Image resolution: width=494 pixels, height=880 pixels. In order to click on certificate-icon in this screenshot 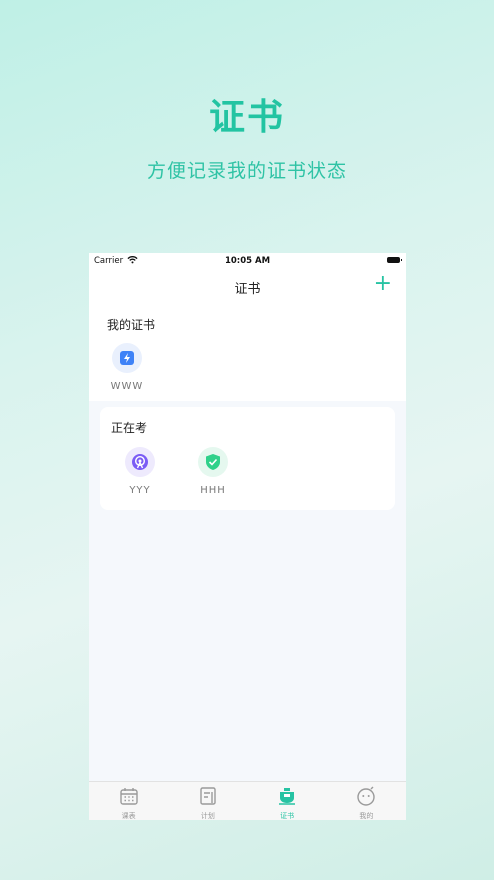, I will do `click(287, 796)`.